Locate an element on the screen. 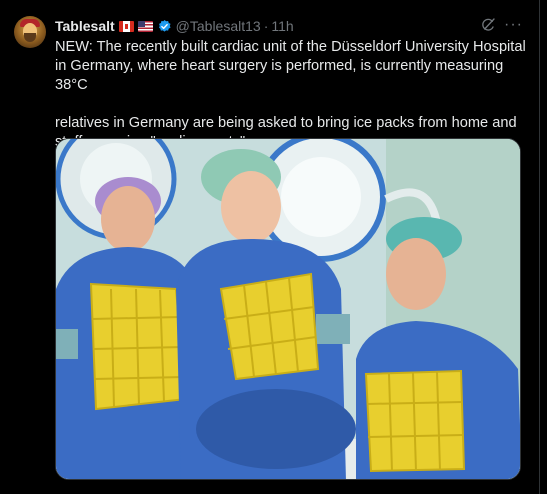 The width and height of the screenshot is (547, 494). post-time: 11h is located at coordinates (282, 26).